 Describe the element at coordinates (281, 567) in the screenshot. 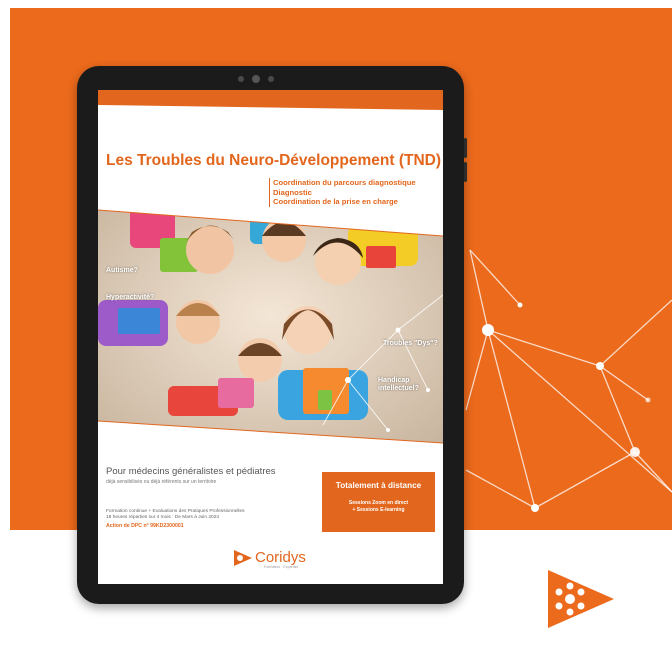

I see `logo-tagline: Formation · Expertise` at that location.